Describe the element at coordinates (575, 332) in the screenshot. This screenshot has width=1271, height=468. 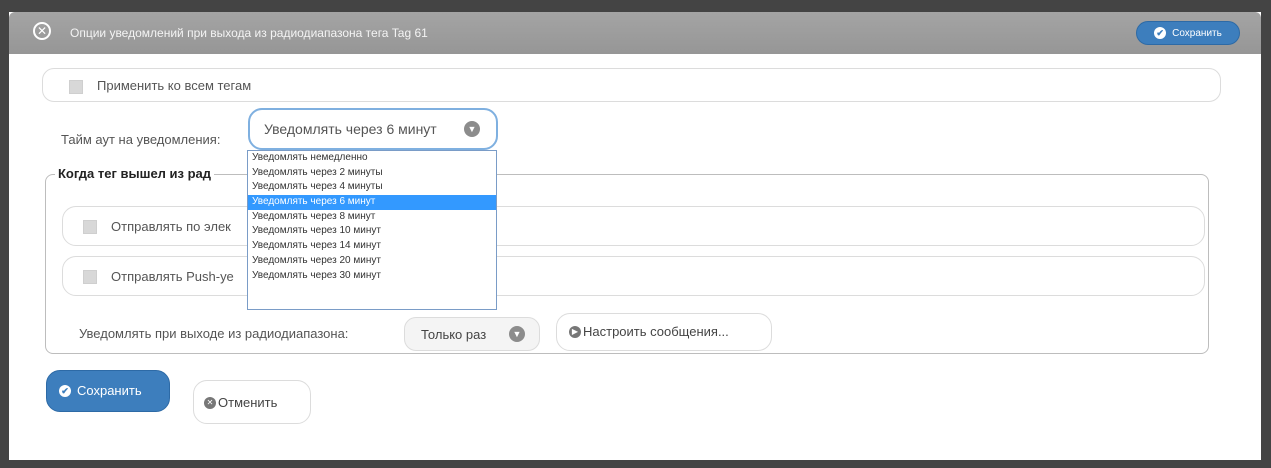
I see `arrow-right-icon: ▶` at that location.